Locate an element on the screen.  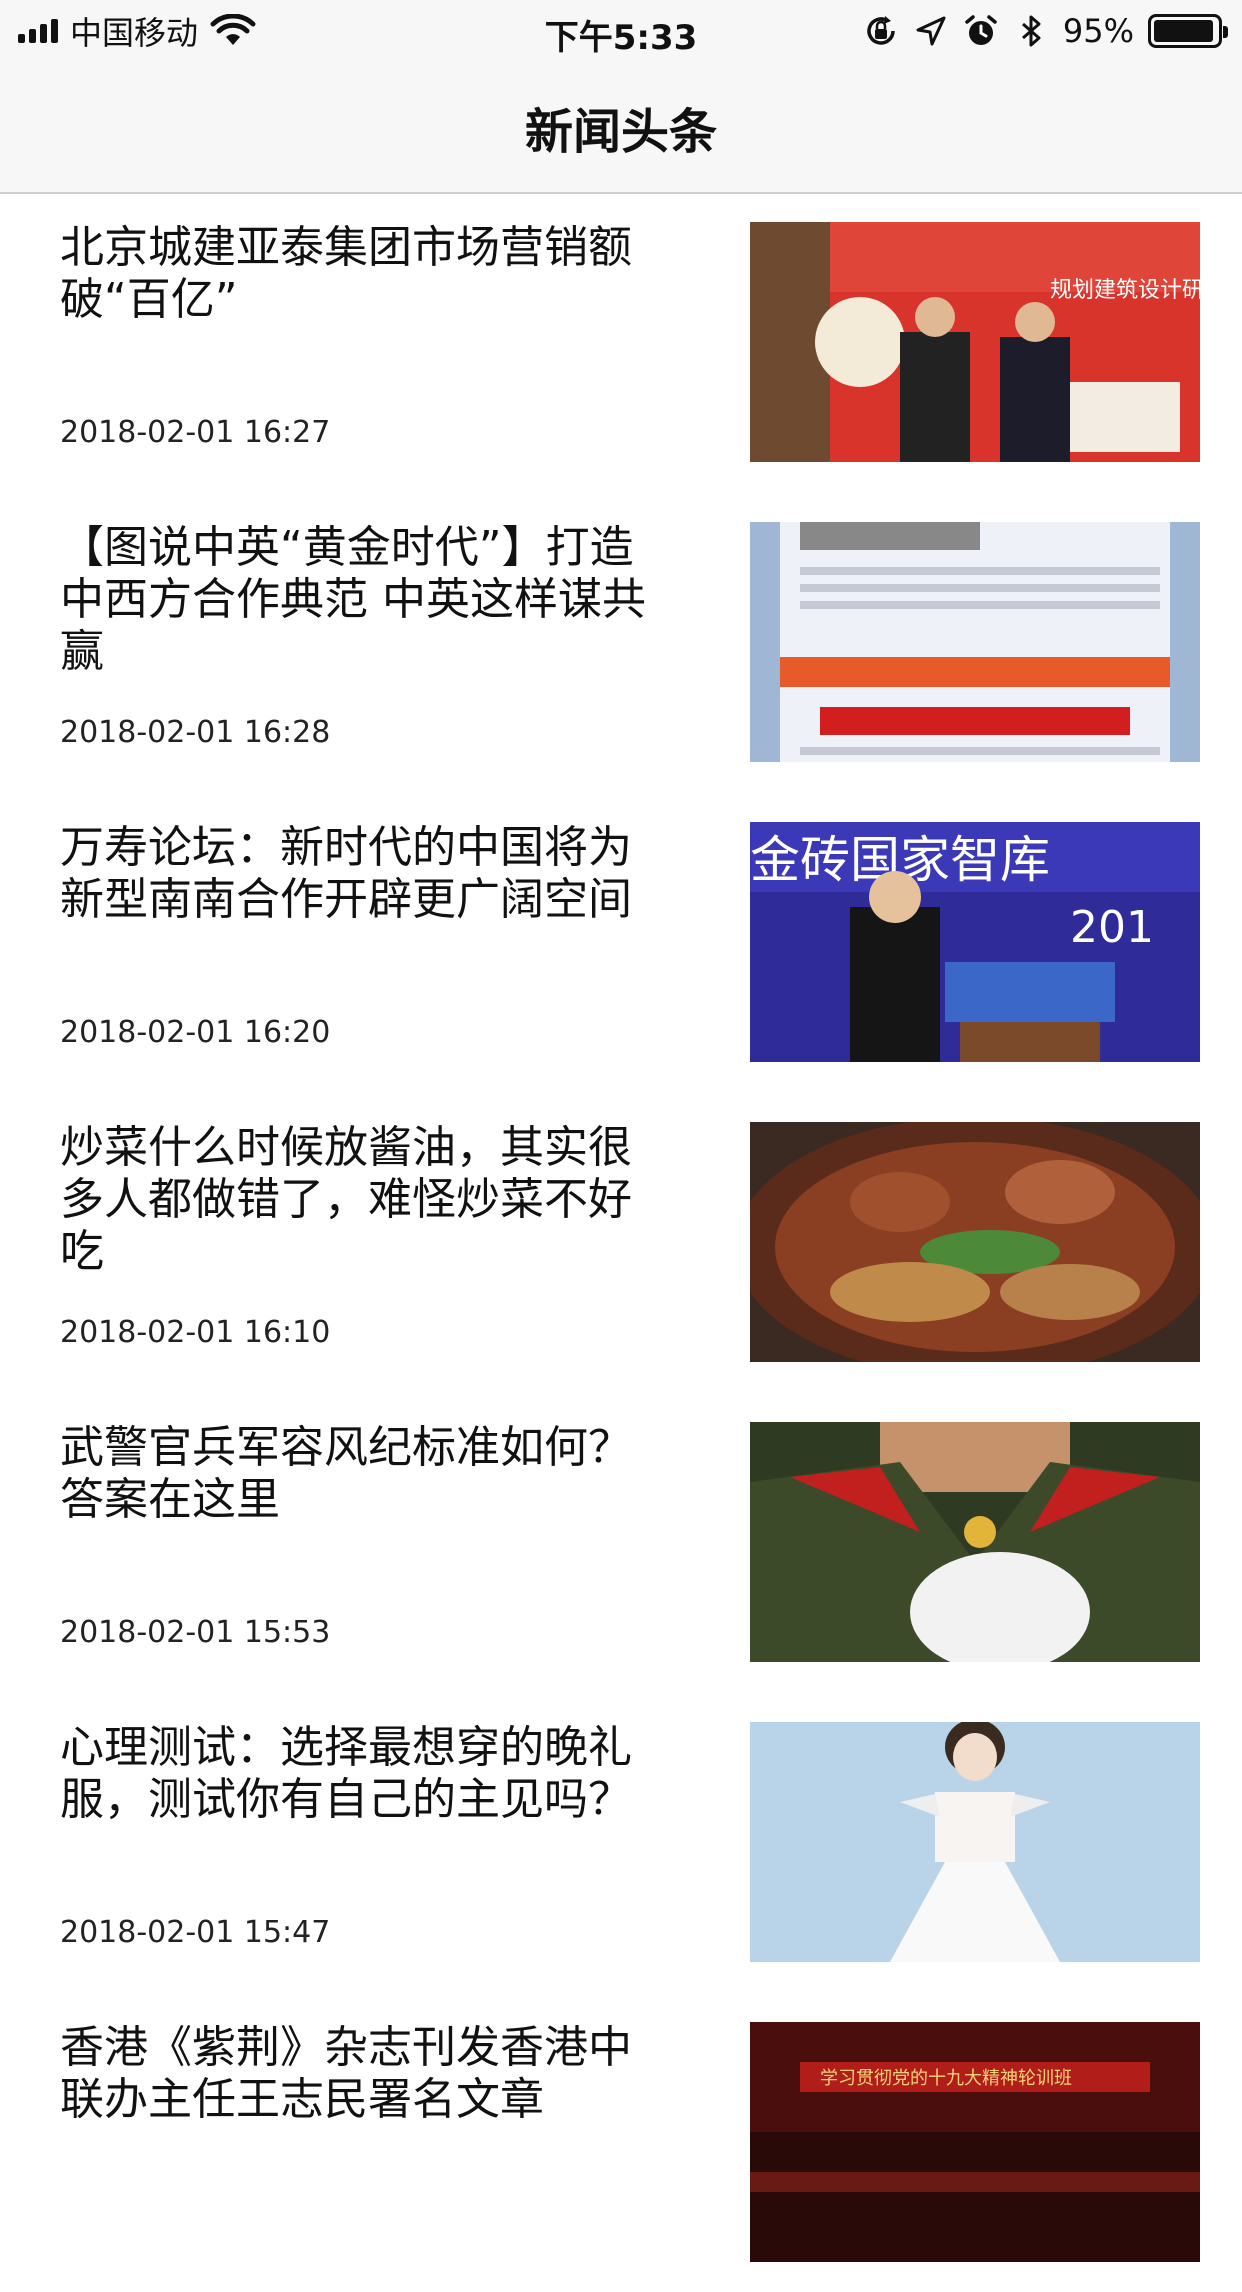
news-time: 2018-02-01 16:27 is located at coordinates (195, 432).